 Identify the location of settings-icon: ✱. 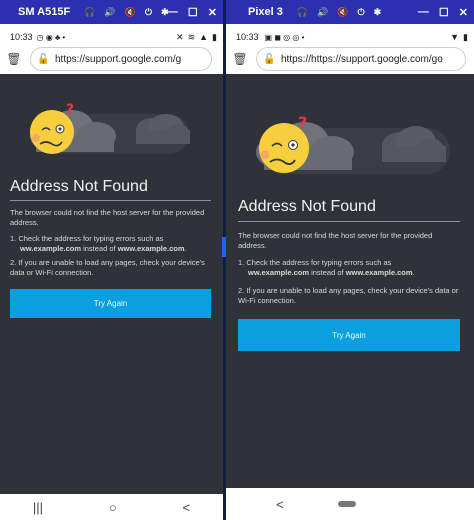
(378, 12).